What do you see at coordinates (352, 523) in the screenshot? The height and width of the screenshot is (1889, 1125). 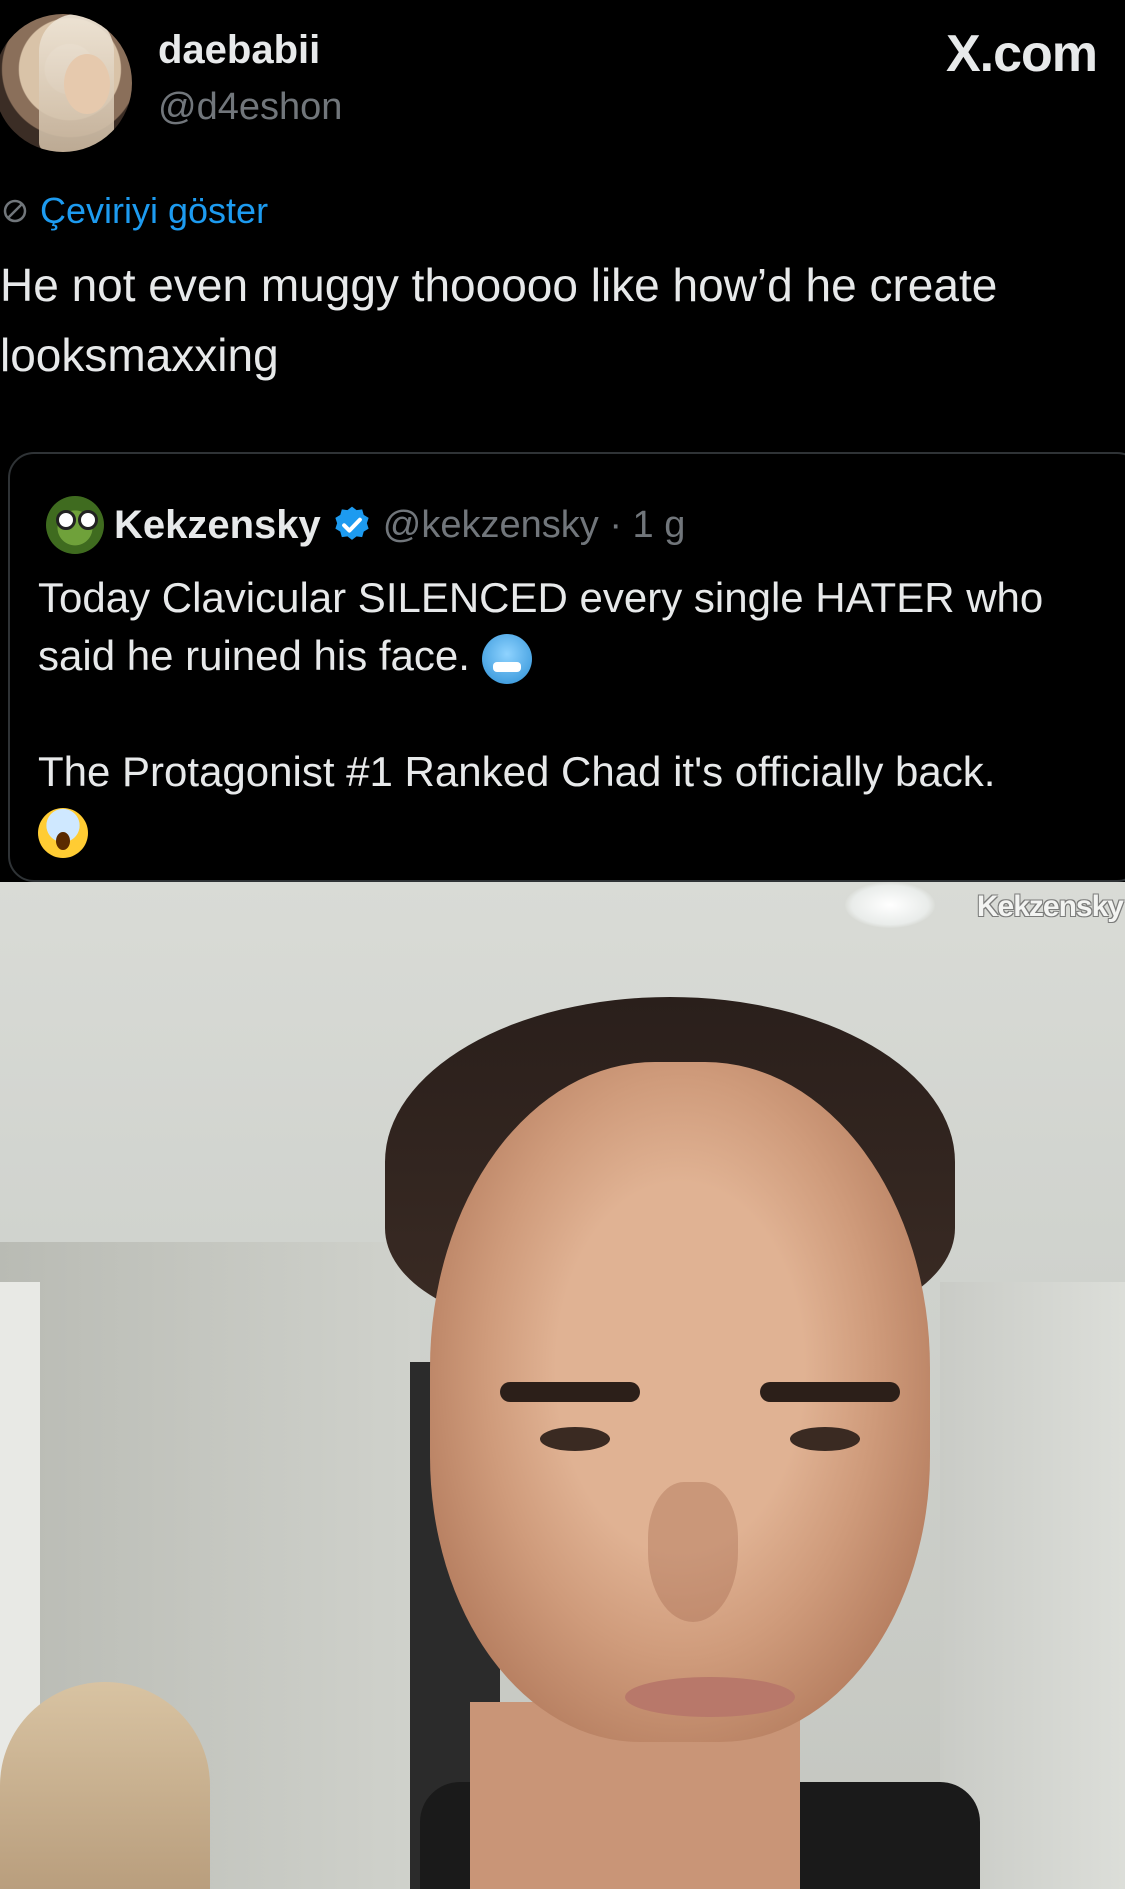 I see `verified-badge-icon` at bounding box center [352, 523].